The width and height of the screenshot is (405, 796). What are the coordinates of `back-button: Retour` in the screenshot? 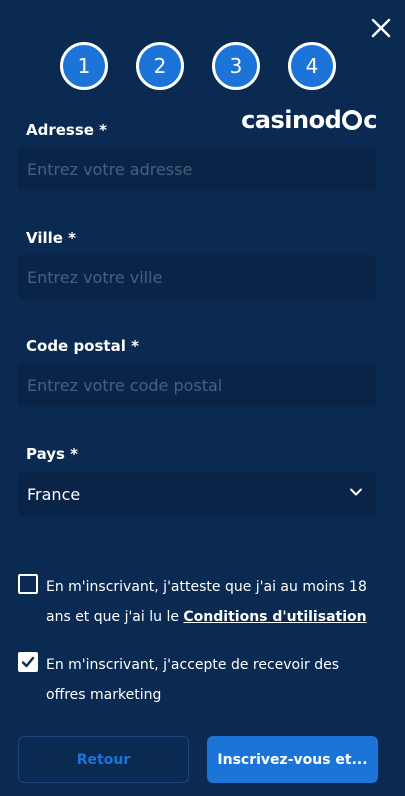 It's located at (103, 759).